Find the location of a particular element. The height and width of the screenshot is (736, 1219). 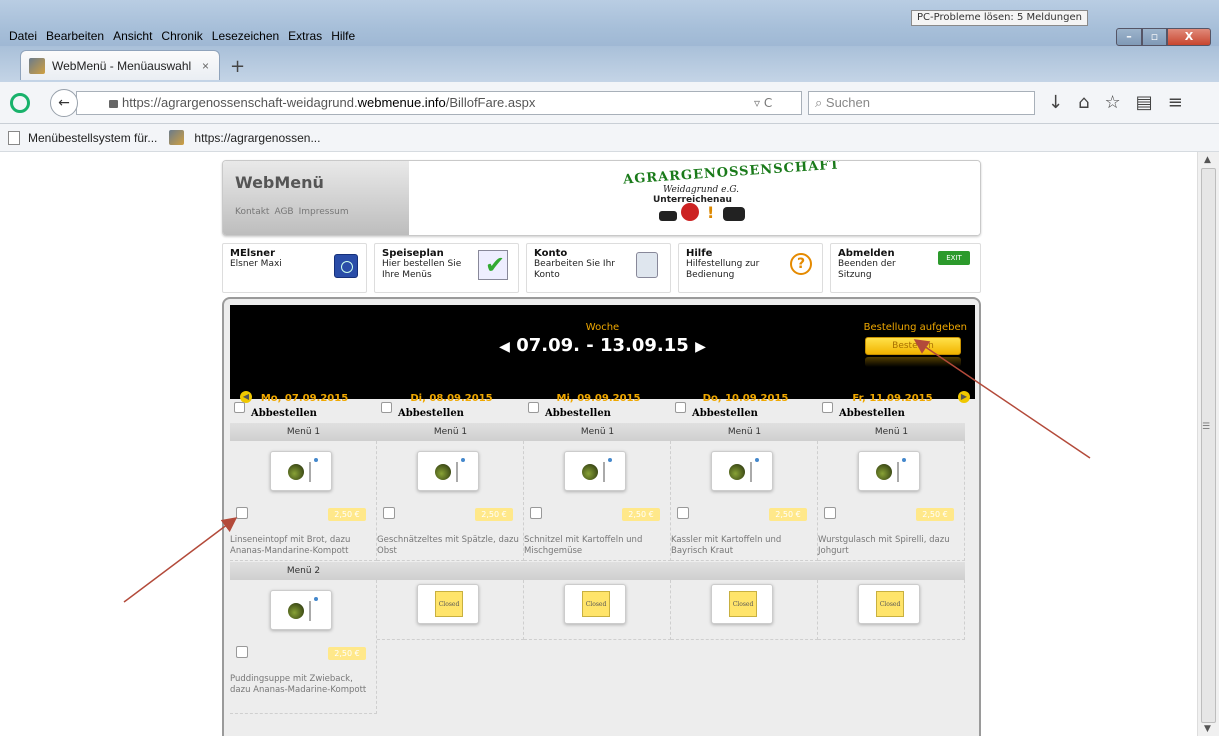

favicon-icon is located at coordinates (37, 65).